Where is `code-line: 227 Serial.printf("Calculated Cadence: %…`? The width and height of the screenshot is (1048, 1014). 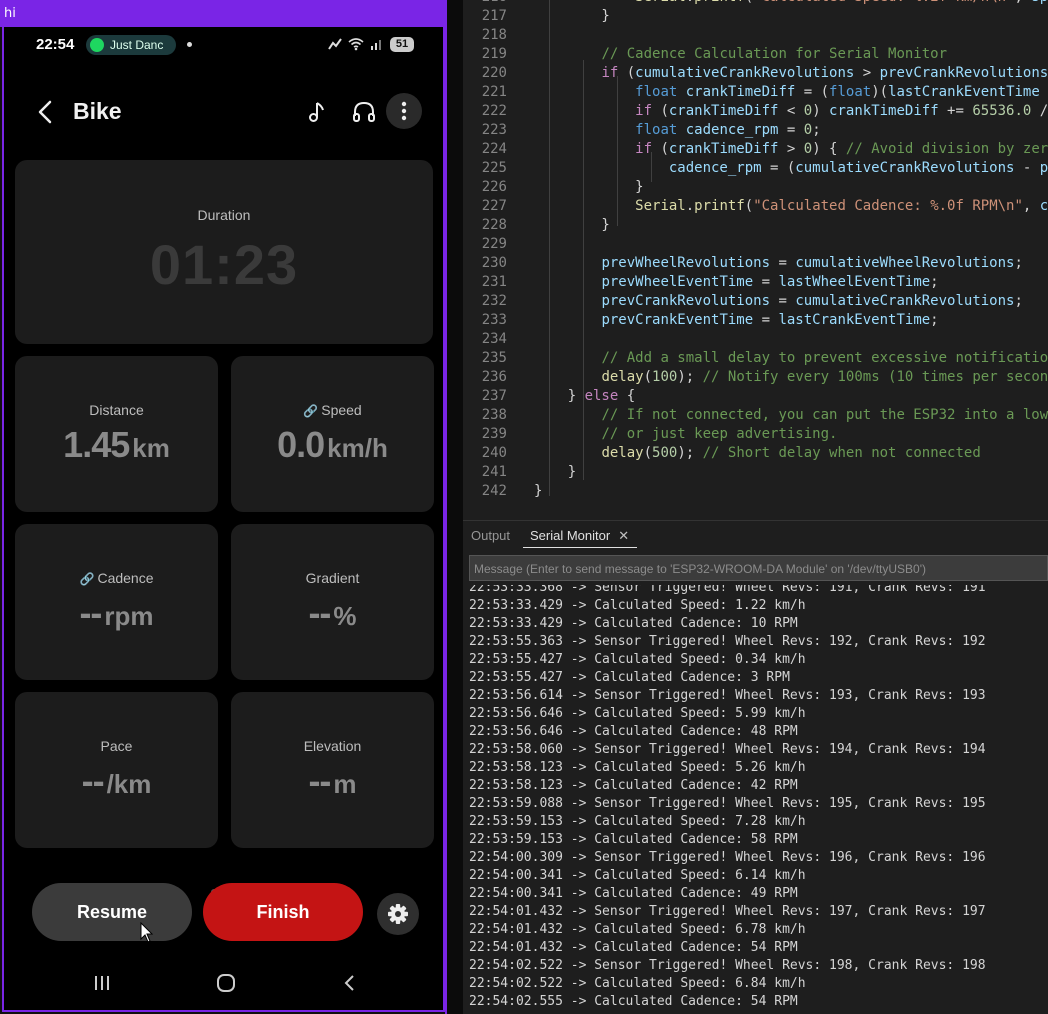
code-line: 227 Serial.printf("Calculated Cadence: %… is located at coordinates (755, 206).